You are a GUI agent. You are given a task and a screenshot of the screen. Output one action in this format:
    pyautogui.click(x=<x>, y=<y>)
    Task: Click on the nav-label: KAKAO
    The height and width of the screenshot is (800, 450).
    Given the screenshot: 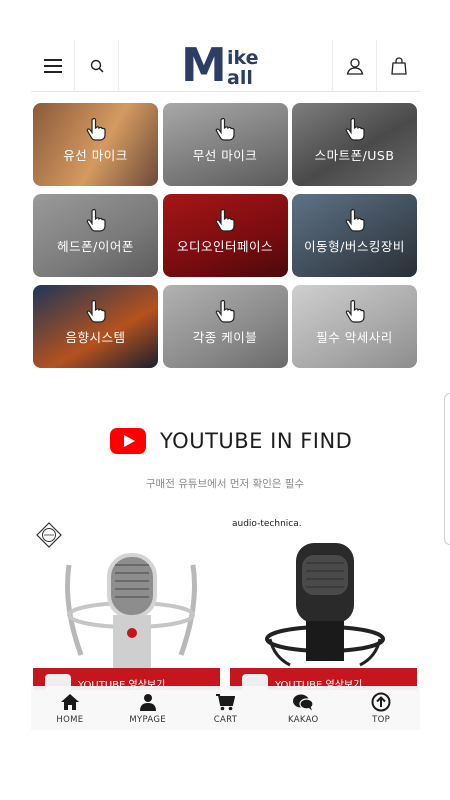 What is the action you would take?
    pyautogui.click(x=303, y=719)
    